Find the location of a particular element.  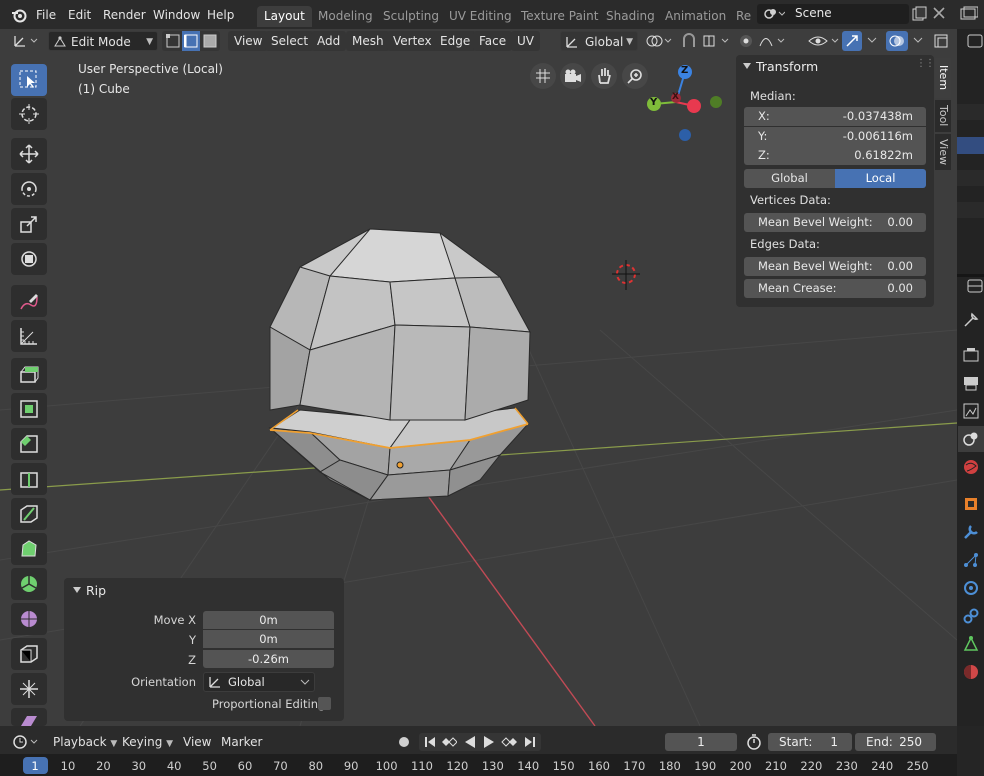

edge-mean-bevel-field: Mean Bevel Weight: 0.00 is located at coordinates (835, 266).